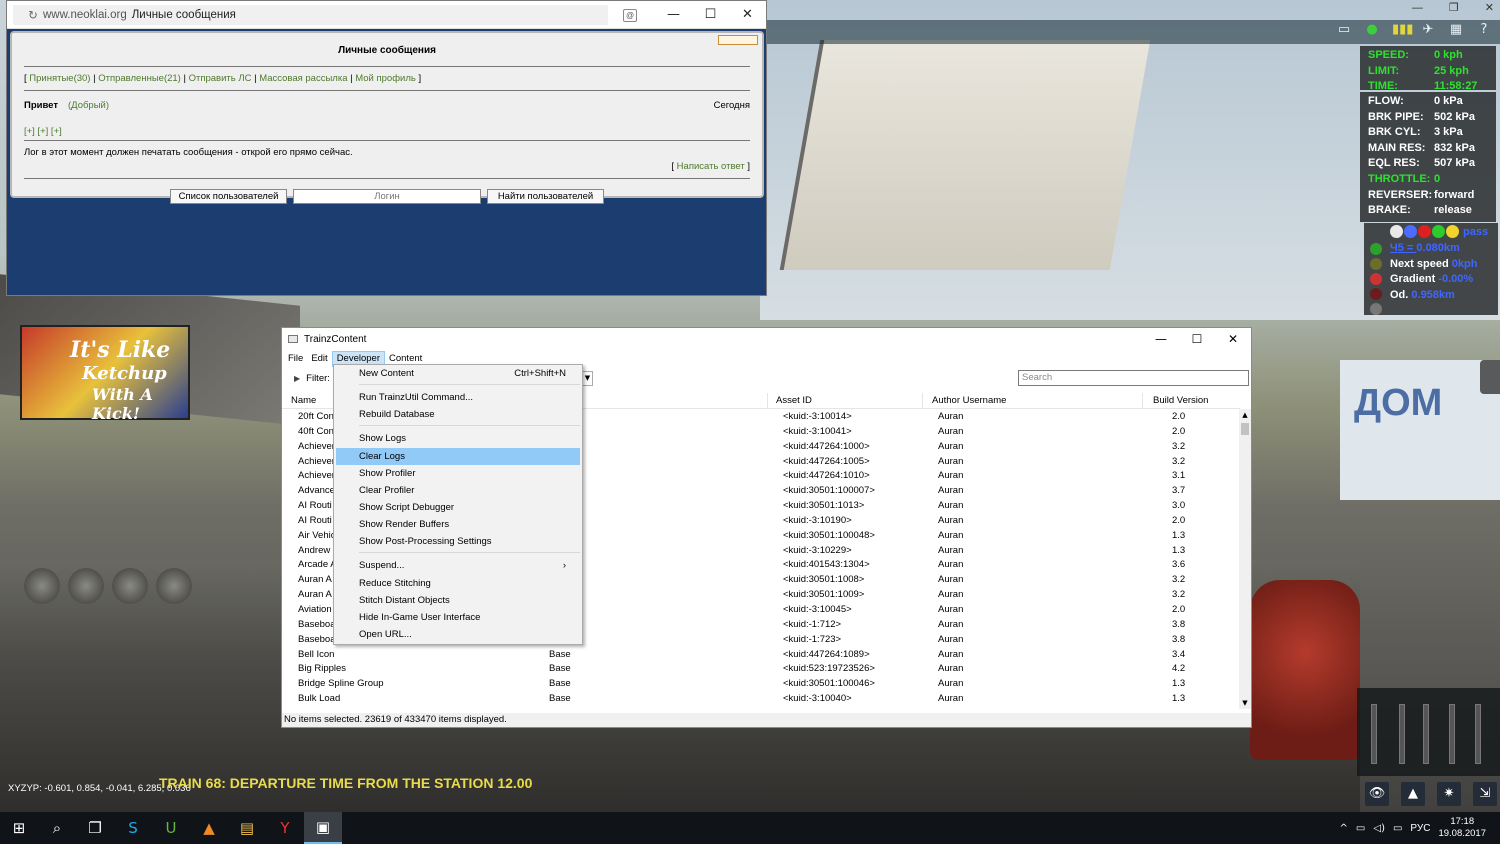  What do you see at coordinates (1197, 339) in the screenshot?
I see `trainz-maximize-button: ☐` at bounding box center [1197, 339].